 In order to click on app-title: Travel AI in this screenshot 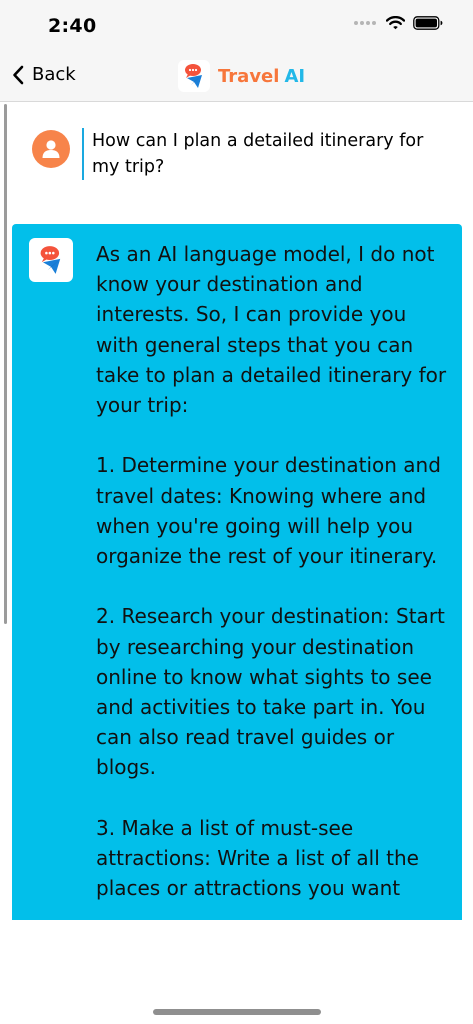, I will do `click(241, 76)`.